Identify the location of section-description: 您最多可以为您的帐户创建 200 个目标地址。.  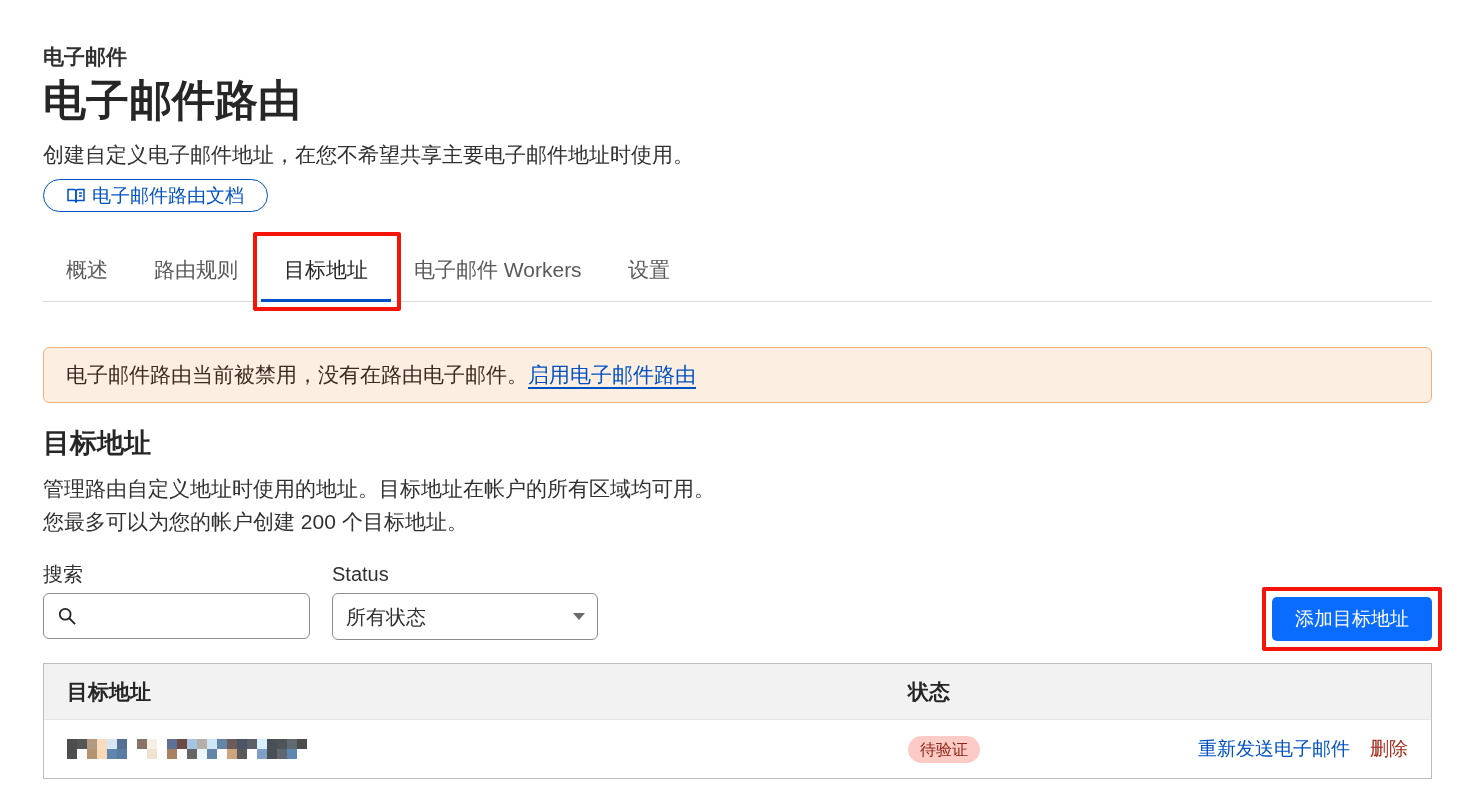
(255, 522).